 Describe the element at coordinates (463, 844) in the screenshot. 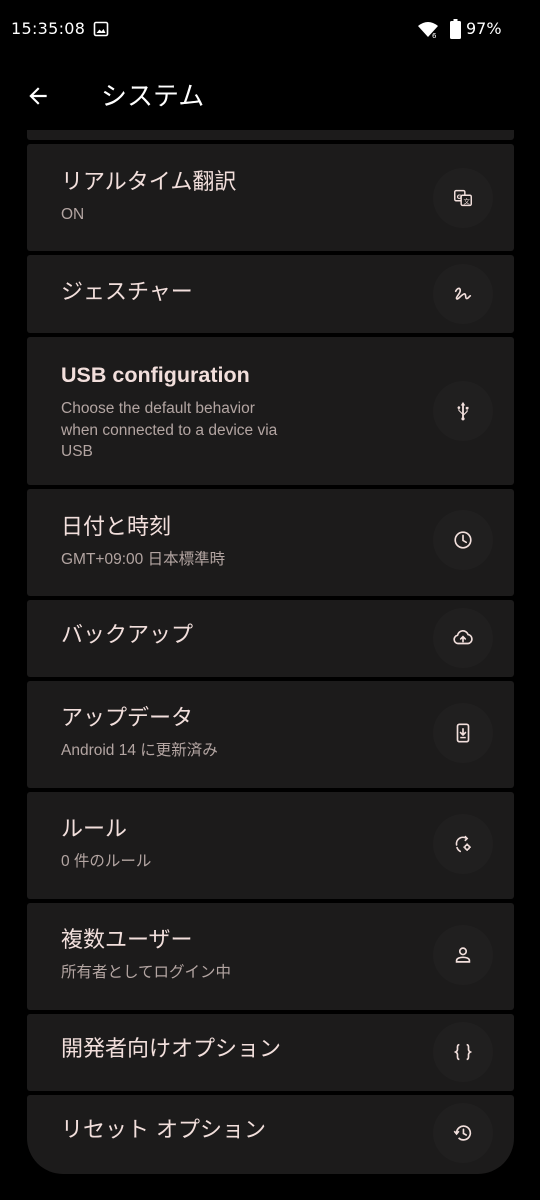

I see `rules-icon` at that location.